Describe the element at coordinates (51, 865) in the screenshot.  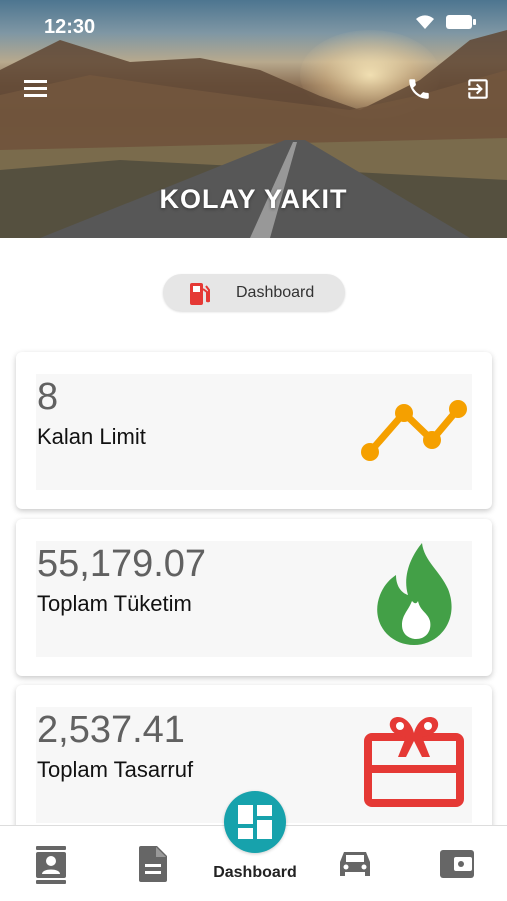
I see `contact-card-icon` at that location.